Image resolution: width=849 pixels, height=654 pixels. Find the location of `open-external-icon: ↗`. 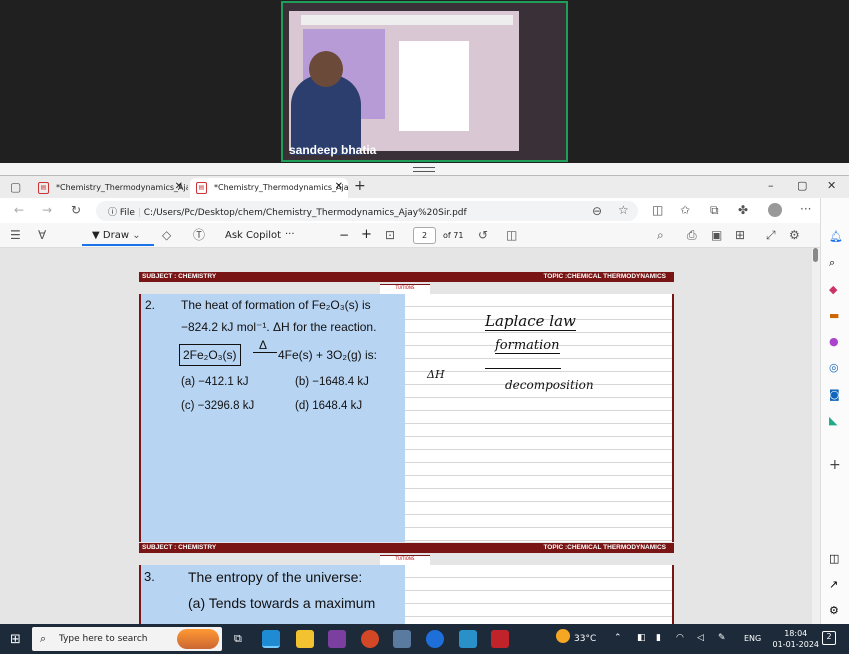

open-external-icon: ↗ is located at coordinates (833, 584).